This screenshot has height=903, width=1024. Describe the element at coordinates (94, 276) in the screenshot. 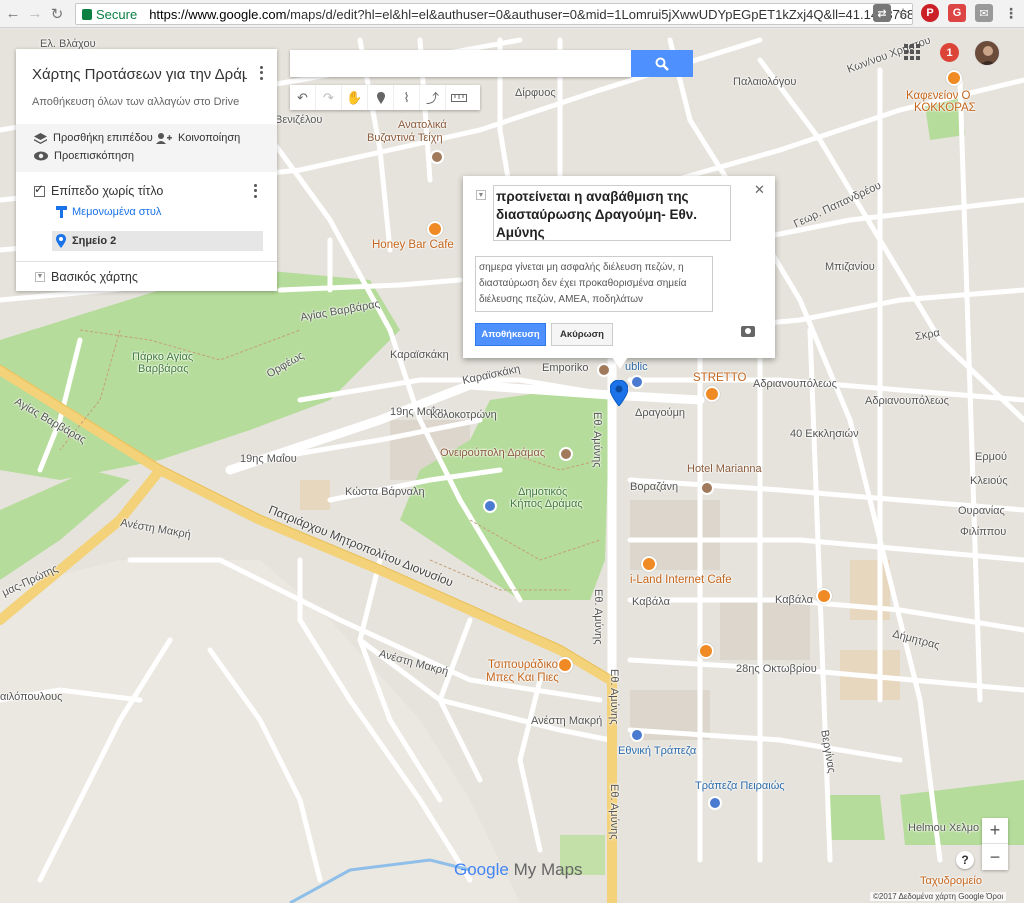

I see `basemap-label: Βασικός χάρτης` at that location.